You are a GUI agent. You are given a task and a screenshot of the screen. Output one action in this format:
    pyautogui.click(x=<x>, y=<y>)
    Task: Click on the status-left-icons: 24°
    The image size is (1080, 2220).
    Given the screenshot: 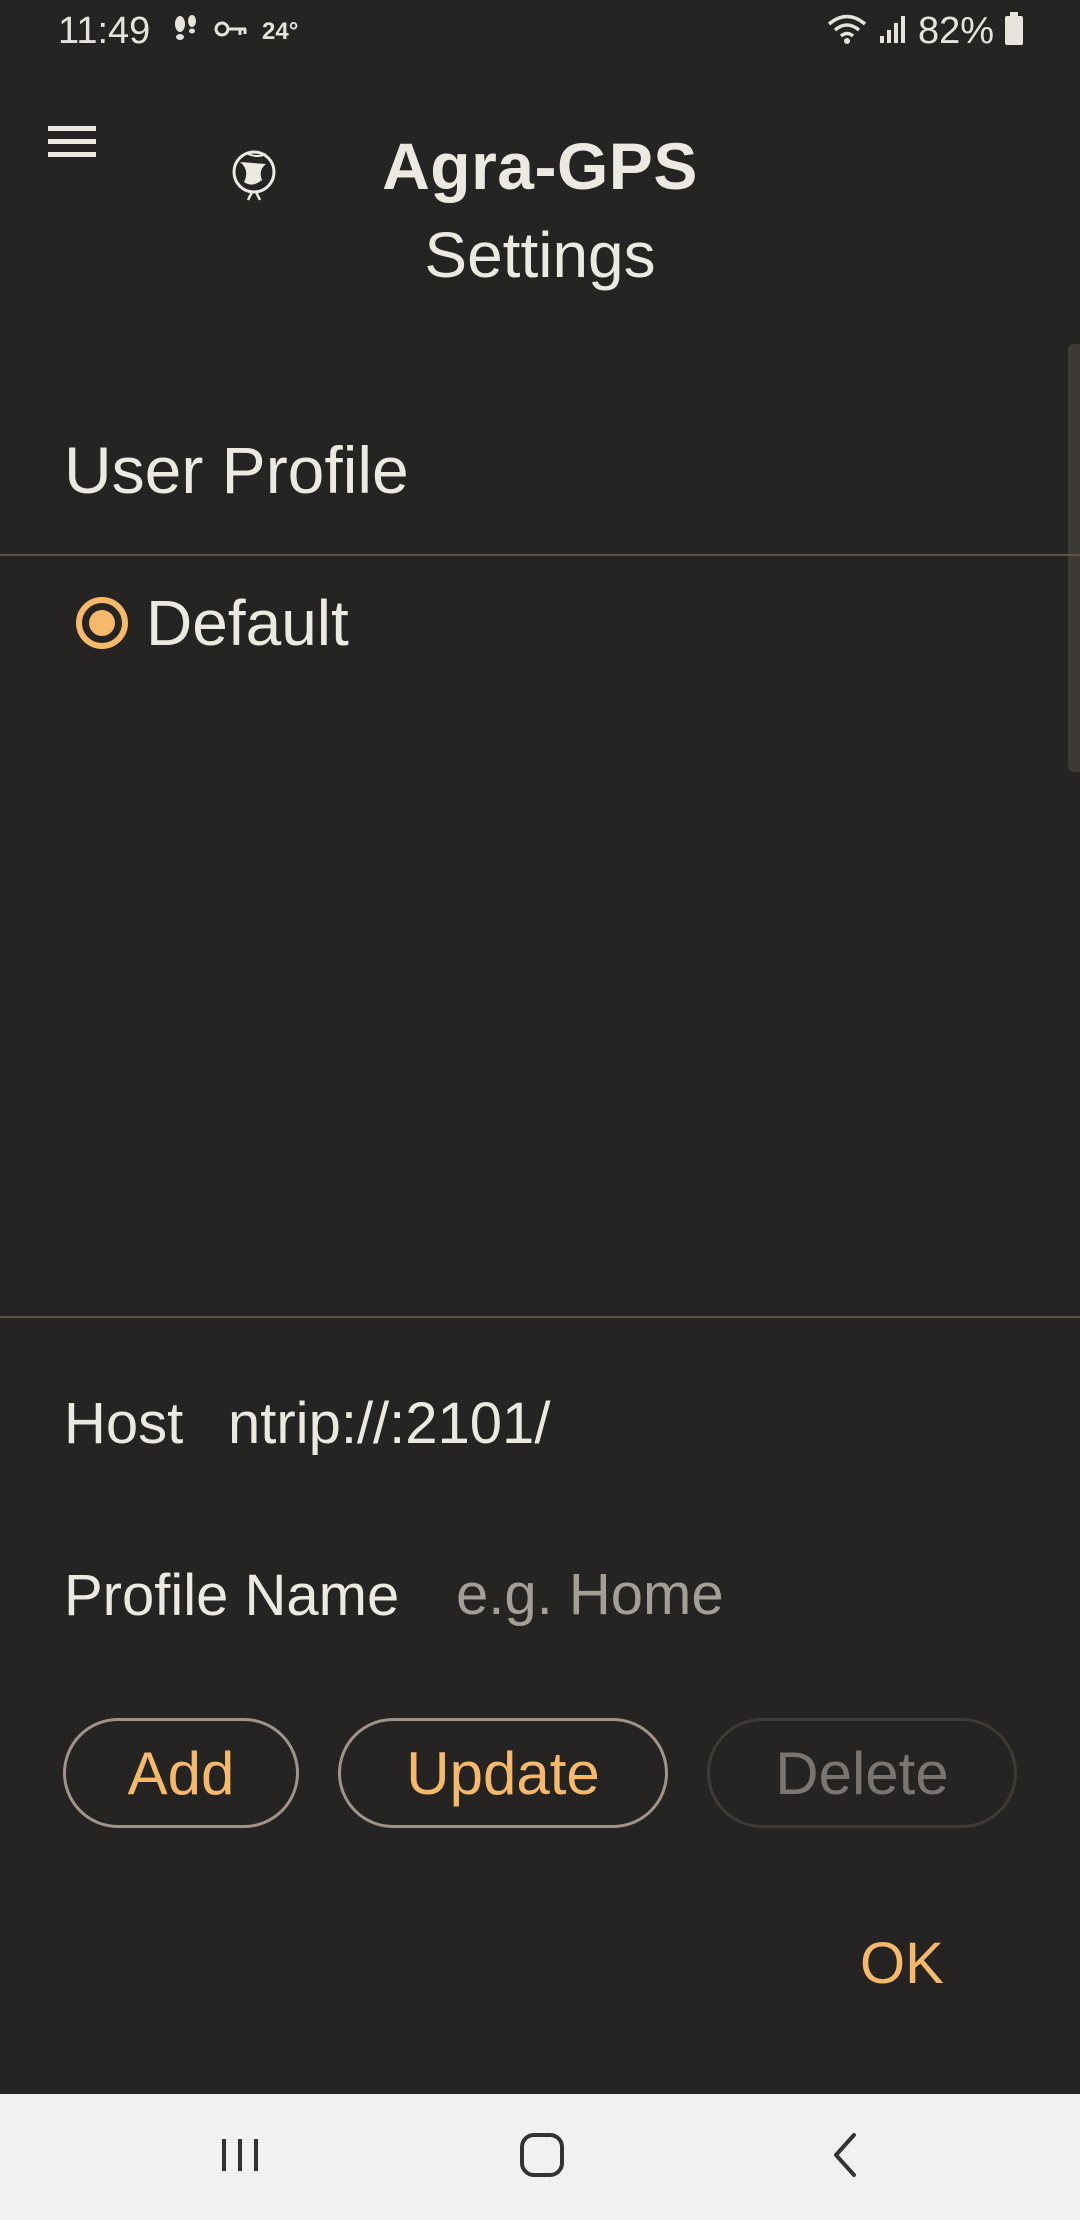 What is the action you would take?
    pyautogui.click(x=235, y=31)
    